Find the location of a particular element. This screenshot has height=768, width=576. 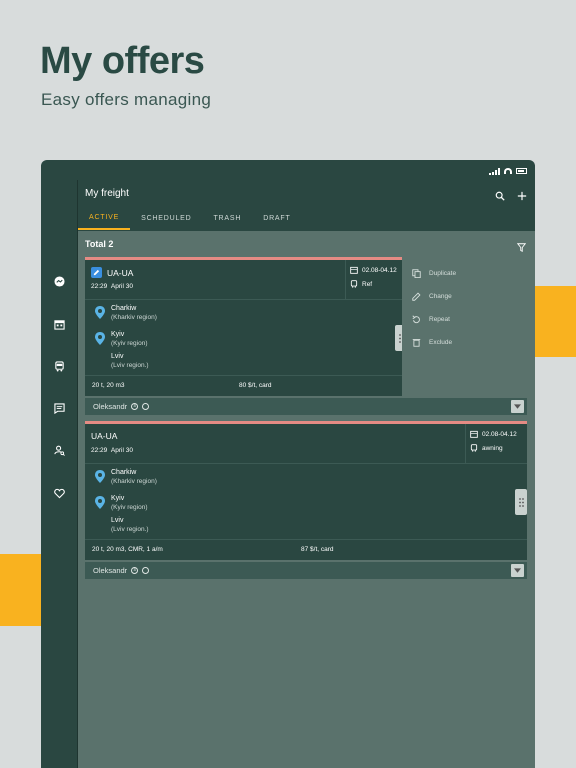

trash-icon is located at coordinates (416, 343).